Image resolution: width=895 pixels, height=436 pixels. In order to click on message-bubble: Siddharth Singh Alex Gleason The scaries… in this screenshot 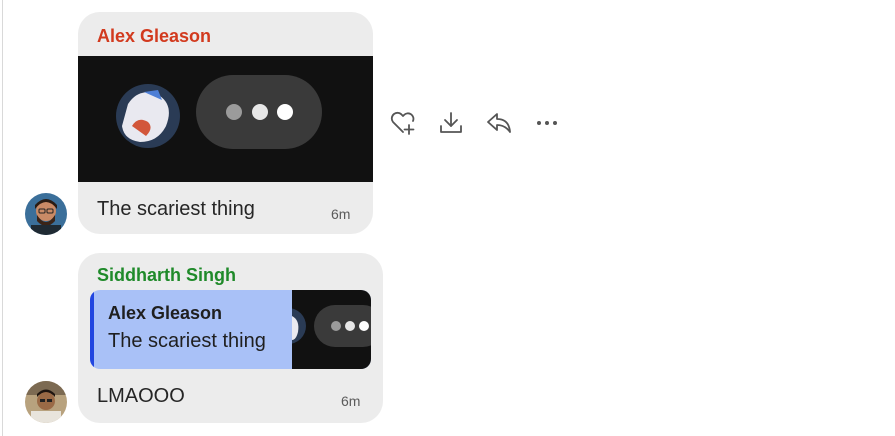, I will do `click(230, 338)`.